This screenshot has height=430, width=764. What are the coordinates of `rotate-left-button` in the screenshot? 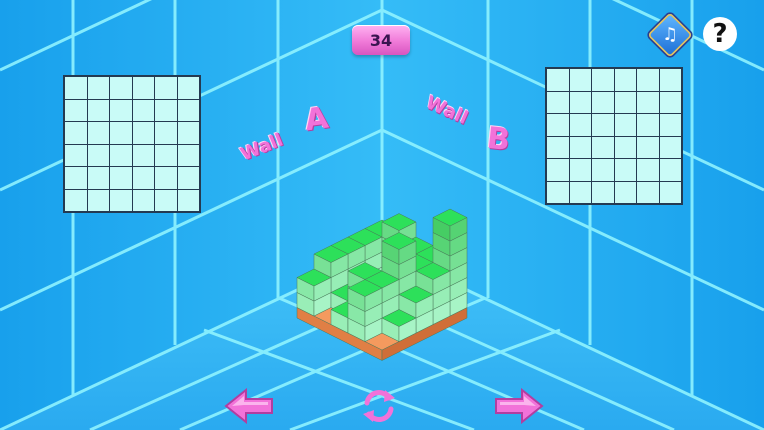 It's located at (250, 406).